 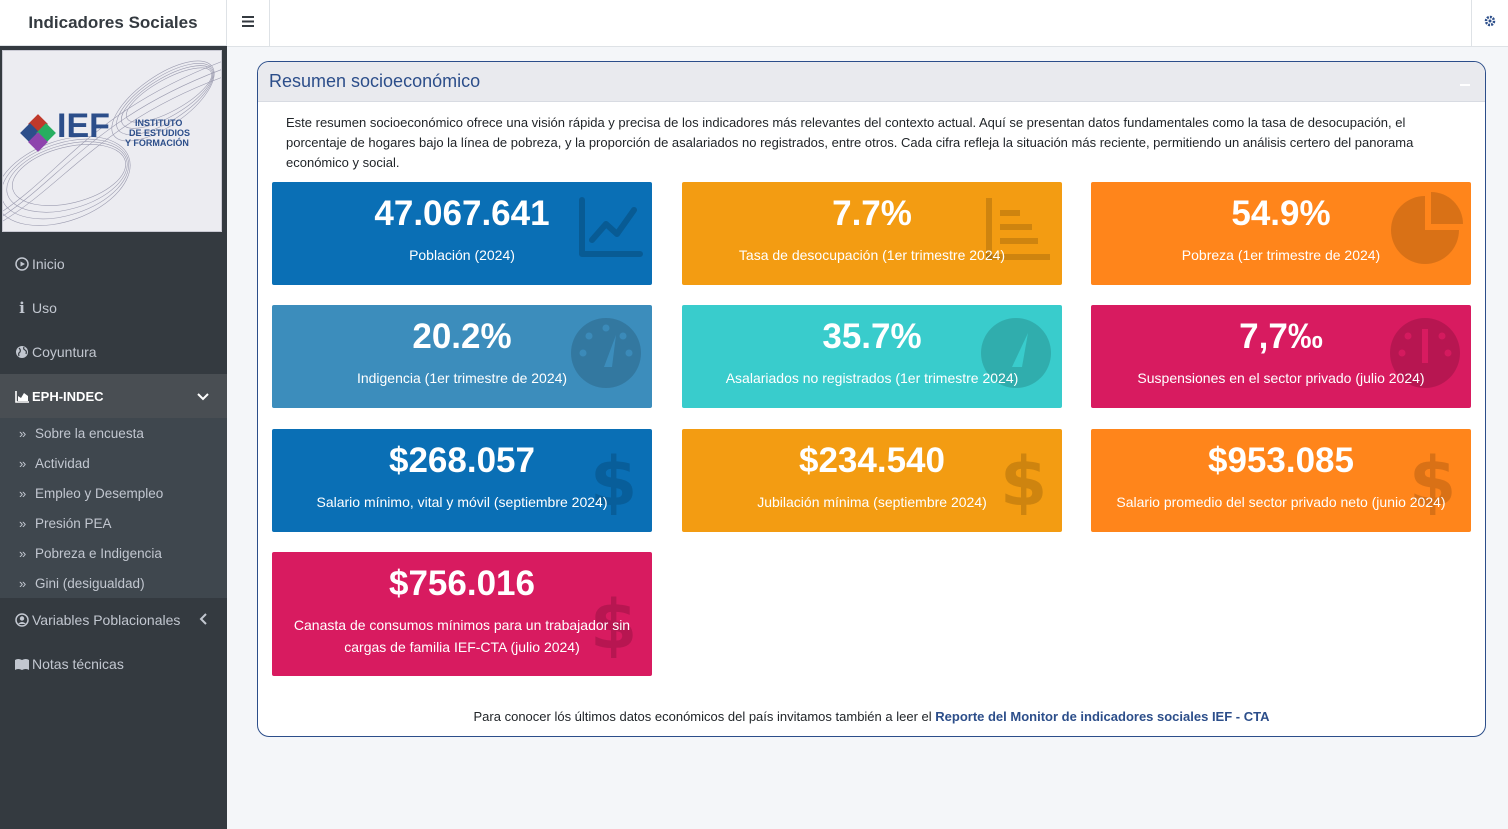 What do you see at coordinates (22, 664) in the screenshot?
I see `book-icon` at bounding box center [22, 664].